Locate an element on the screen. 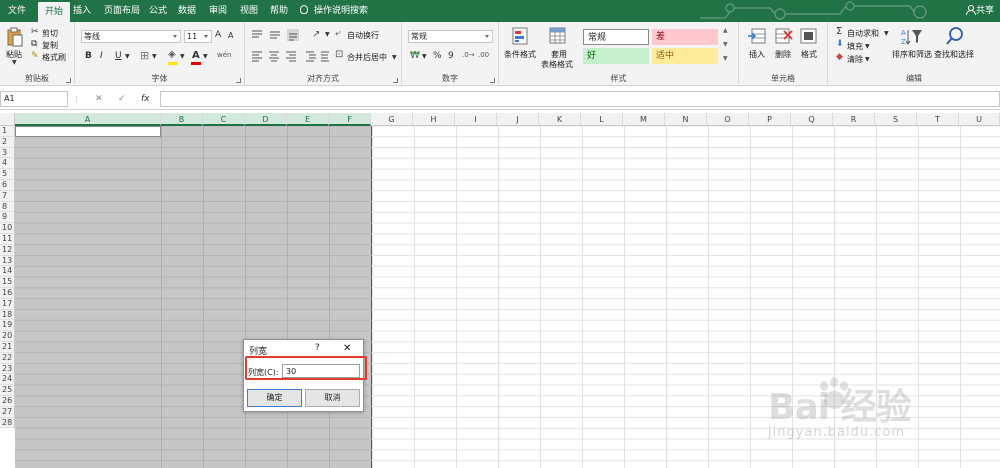 Image resolution: width=1000 pixels, height=468 pixels. autosum-button: 自动求和 is located at coordinates (863, 33).